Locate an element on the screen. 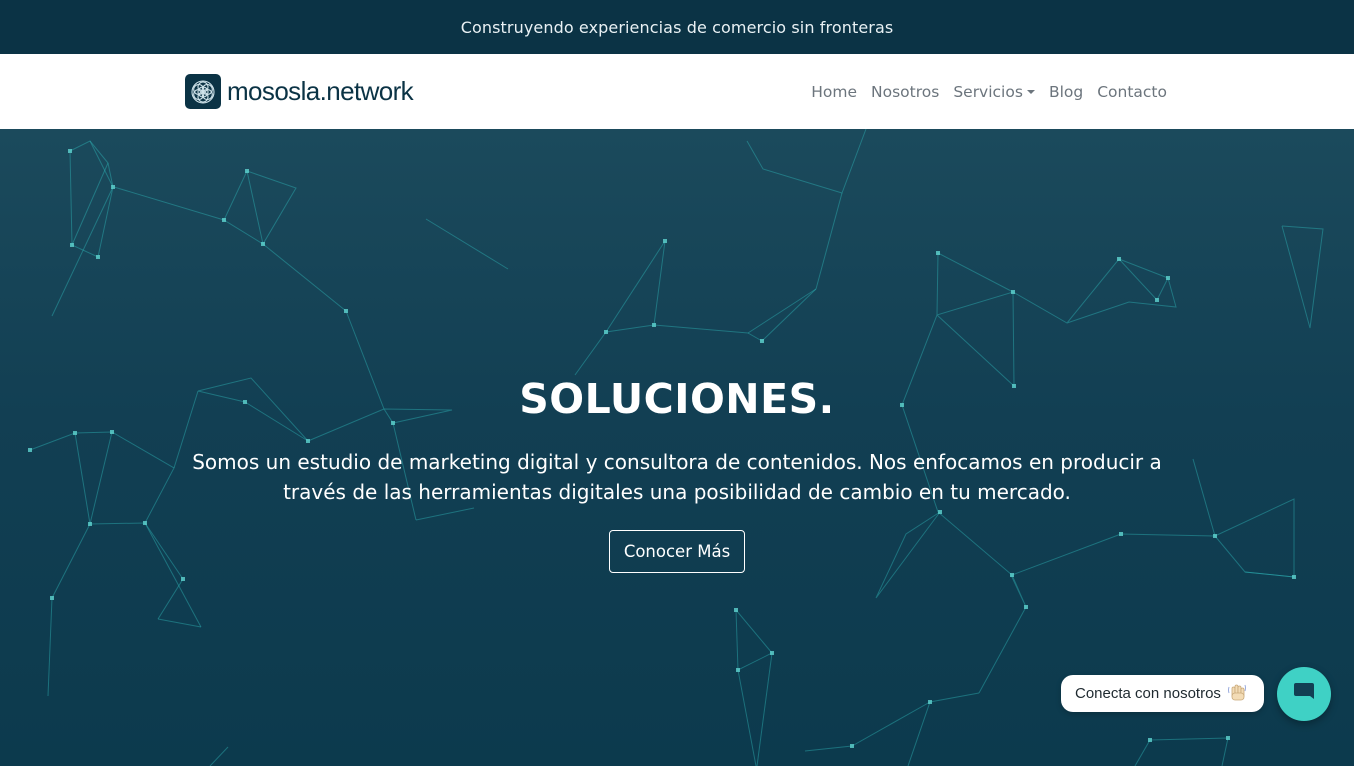 This screenshot has height=766, width=1354. nav-item-contacto: Contacto is located at coordinates (1132, 92).